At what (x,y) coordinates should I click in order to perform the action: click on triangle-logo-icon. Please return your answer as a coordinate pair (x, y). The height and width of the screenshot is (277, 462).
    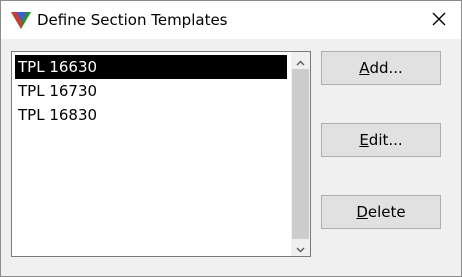
    Looking at the image, I should click on (21, 20).